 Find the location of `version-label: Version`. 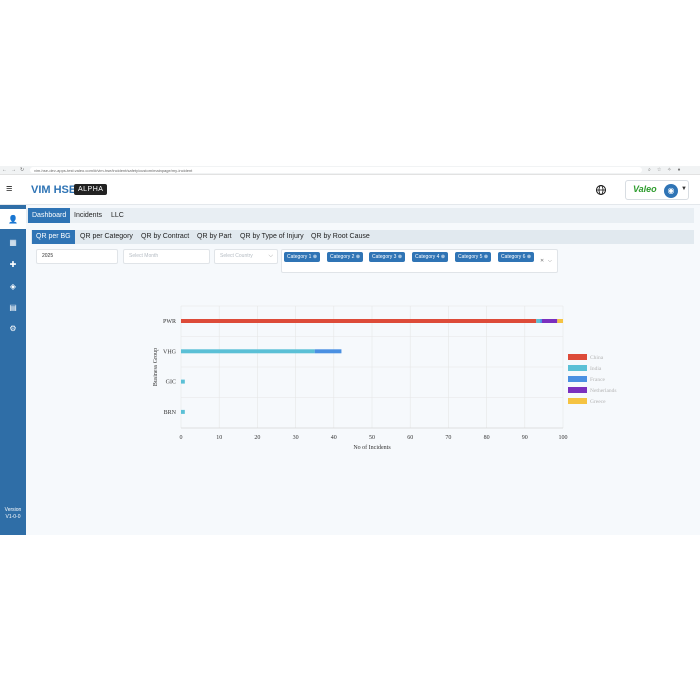

version-label: Version is located at coordinates (13, 510).